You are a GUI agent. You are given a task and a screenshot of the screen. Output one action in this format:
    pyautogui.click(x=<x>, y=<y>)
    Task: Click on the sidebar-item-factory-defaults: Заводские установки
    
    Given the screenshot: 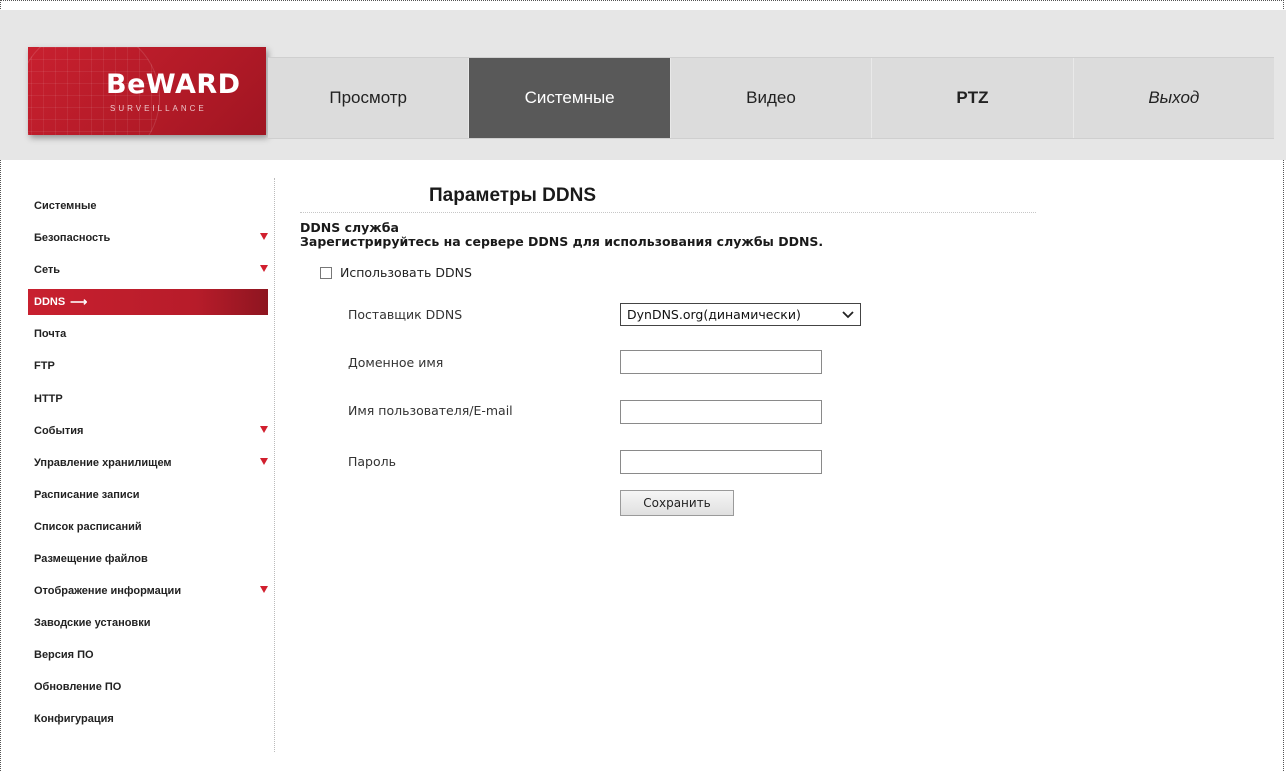 What is the action you would take?
    pyautogui.click(x=148, y=623)
    